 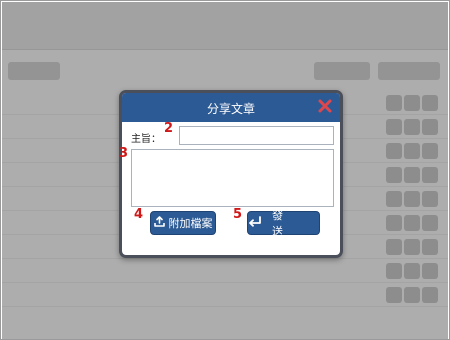 I want to click on dialog-title: 分享文章, so click(x=230, y=109).